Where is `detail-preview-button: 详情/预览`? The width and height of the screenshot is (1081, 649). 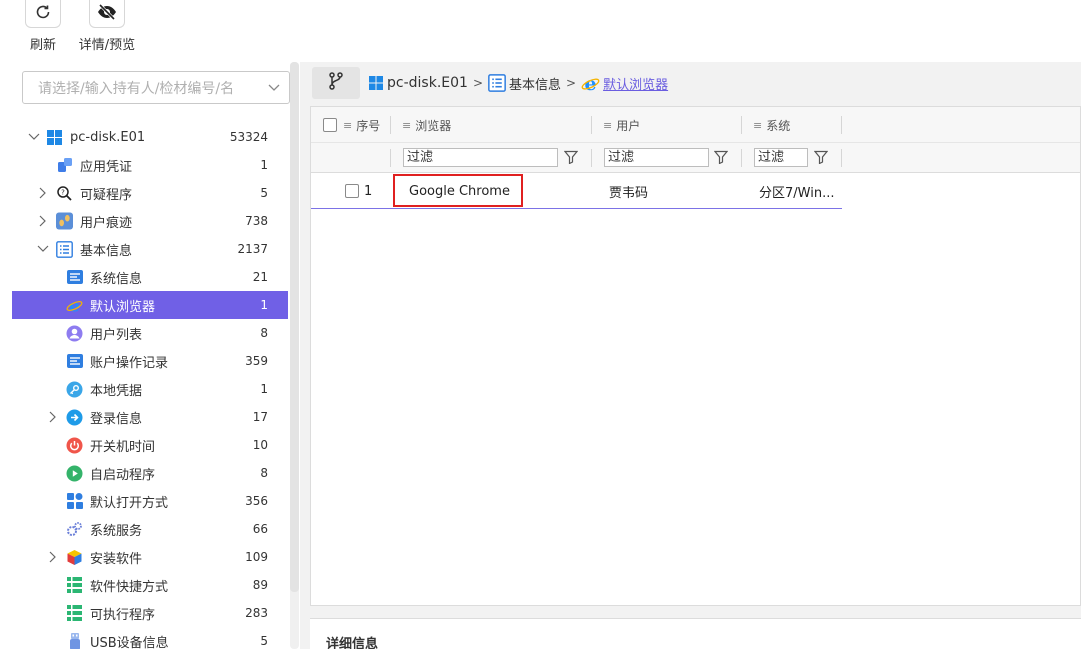
detail-preview-button: 详情/预览 is located at coordinates (107, 26).